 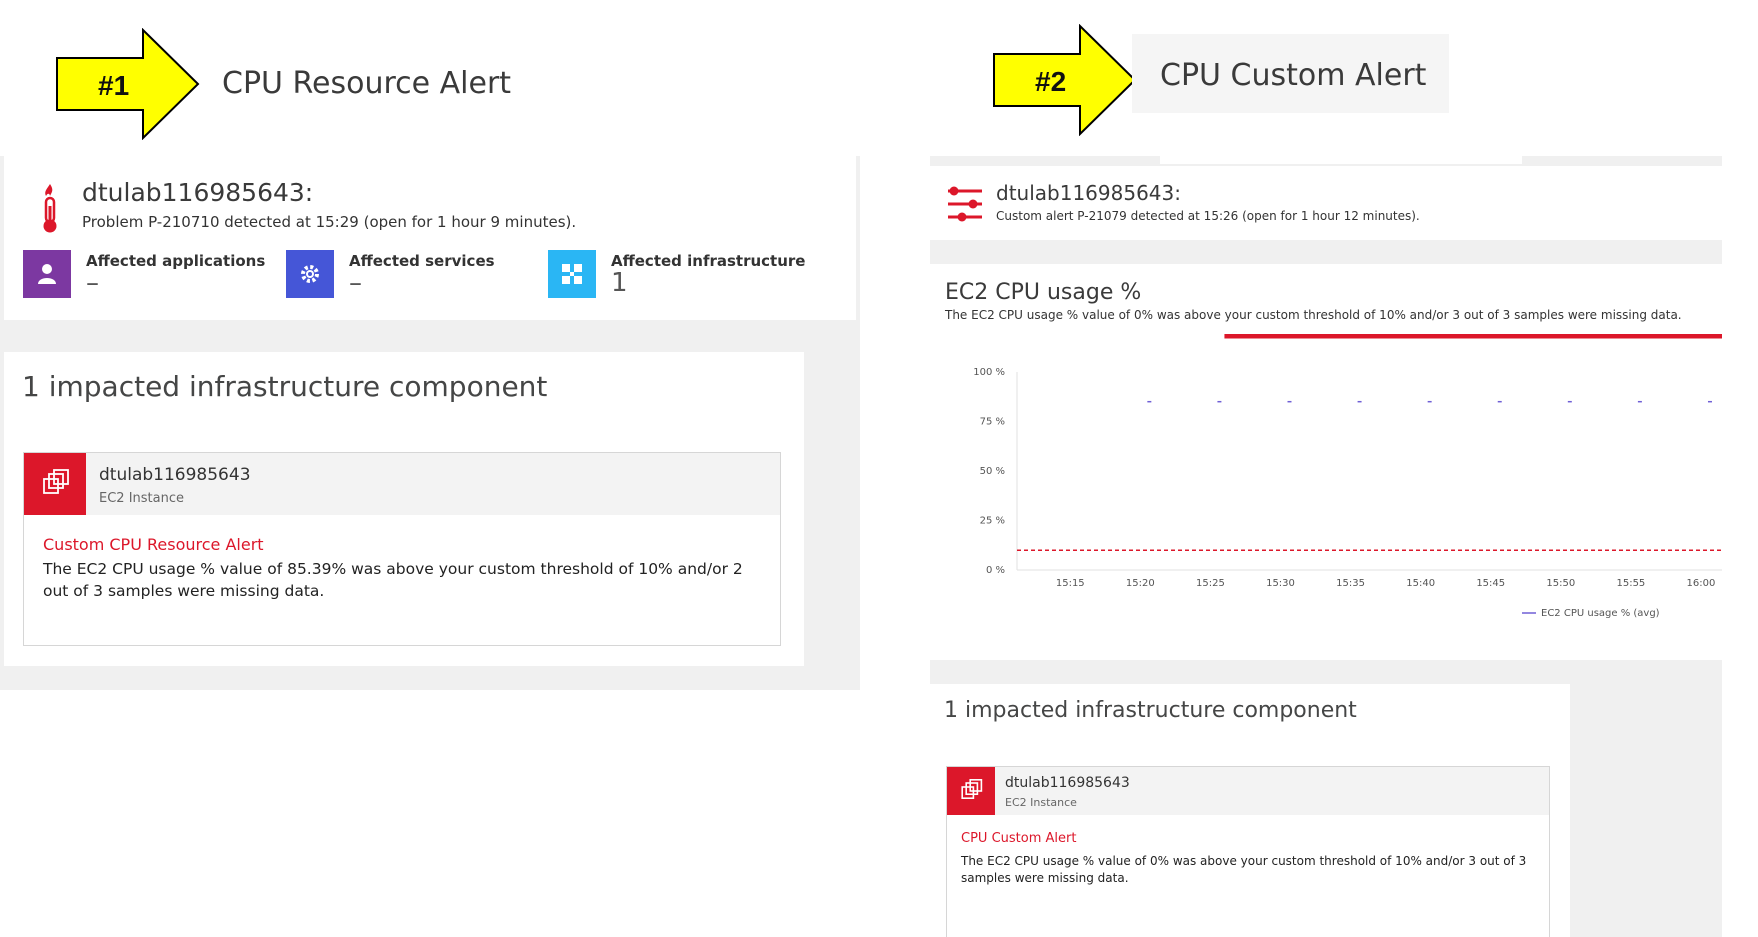 What do you see at coordinates (1490, 583) in the screenshot?
I see `chart-x-tick-label: 15:45` at bounding box center [1490, 583].